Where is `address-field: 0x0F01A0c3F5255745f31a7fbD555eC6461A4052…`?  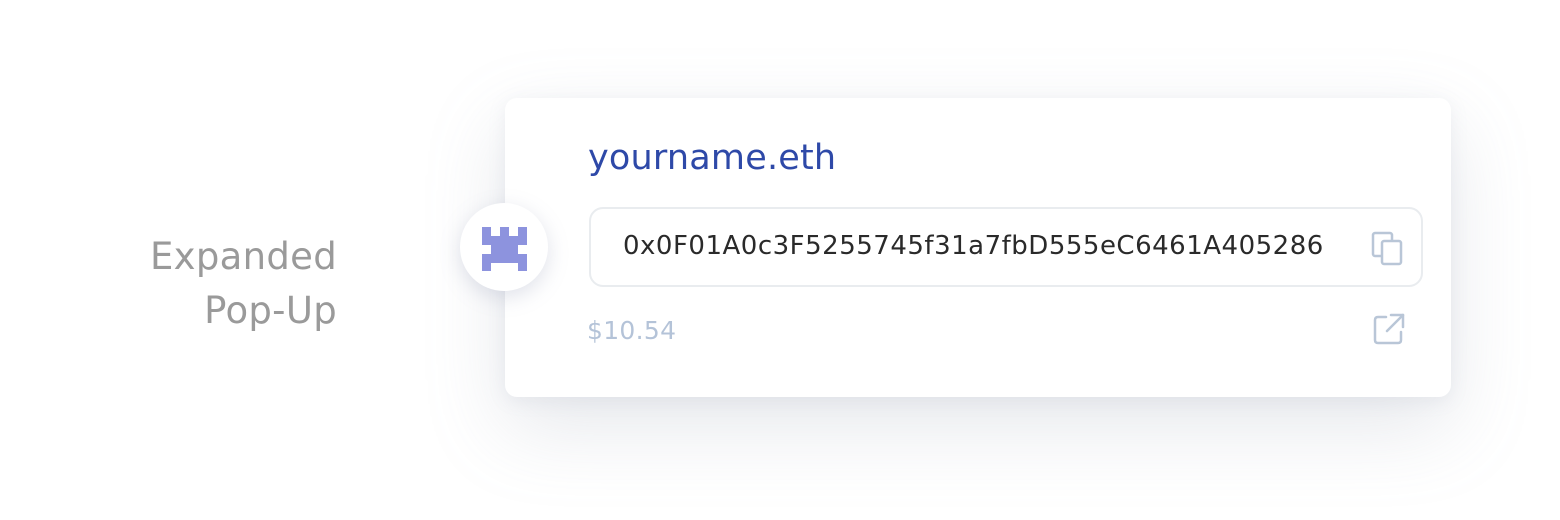 address-field: 0x0F01A0c3F5255745f31a7fbD555eC6461A4052… is located at coordinates (1006, 247).